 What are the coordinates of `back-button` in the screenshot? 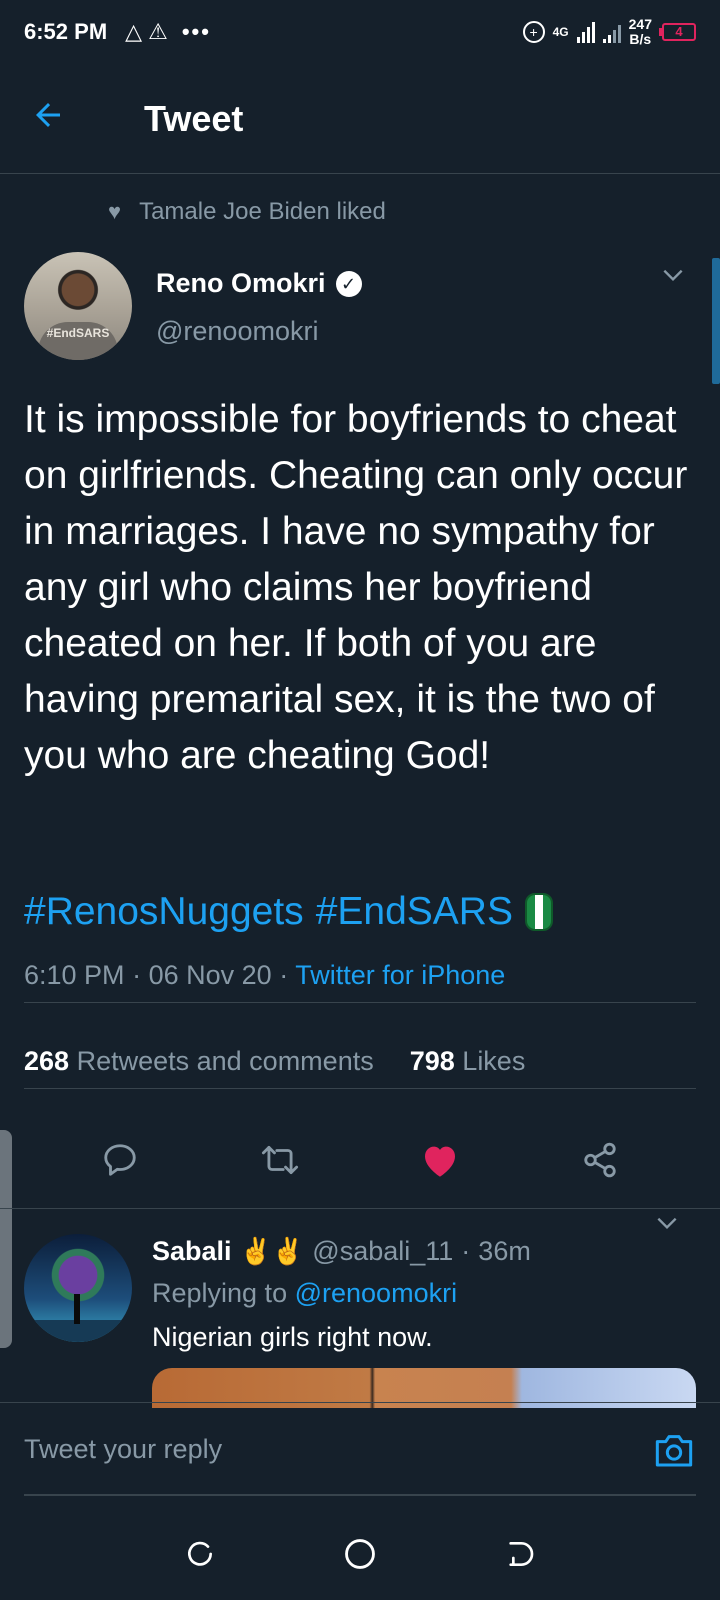 It's located at (62, 118).